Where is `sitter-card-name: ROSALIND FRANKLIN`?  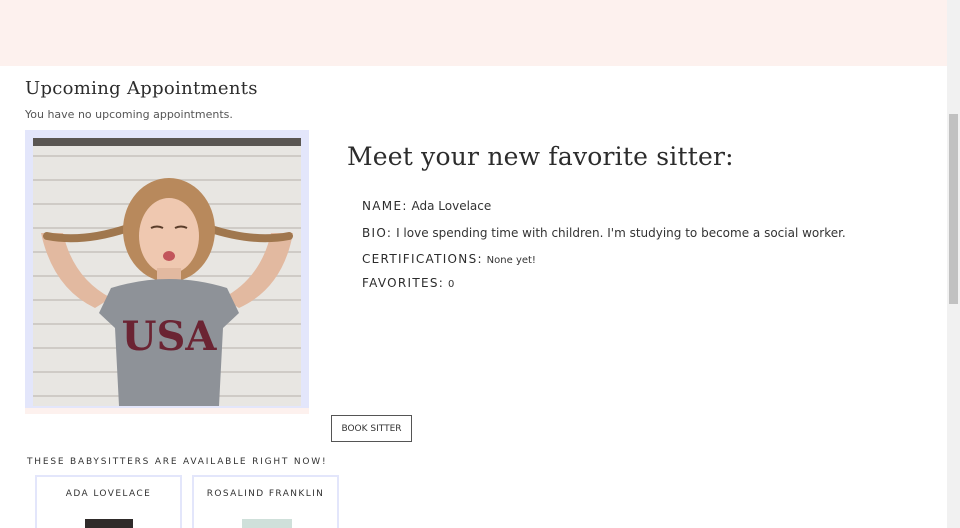
sitter-card-name: ROSALIND FRANKLIN is located at coordinates (265, 494).